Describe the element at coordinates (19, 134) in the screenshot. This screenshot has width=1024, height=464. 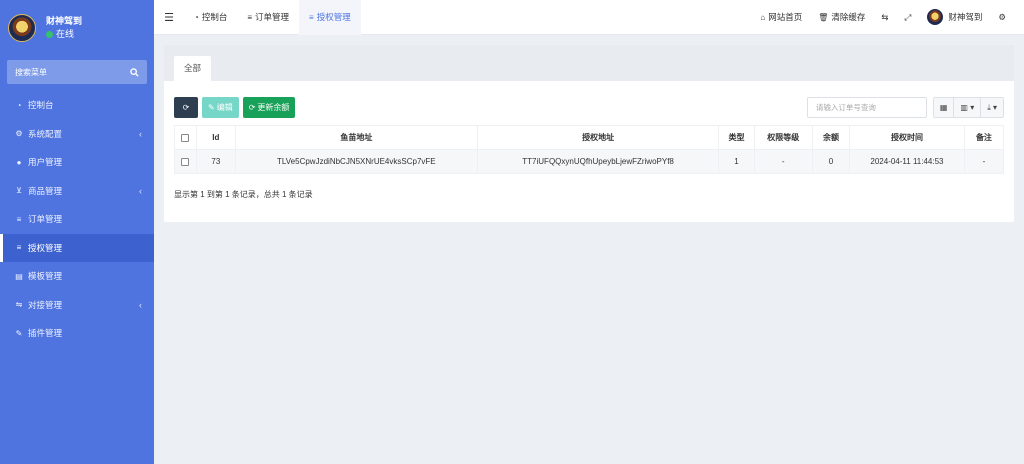
I see `gear-icon: ⚙` at that location.